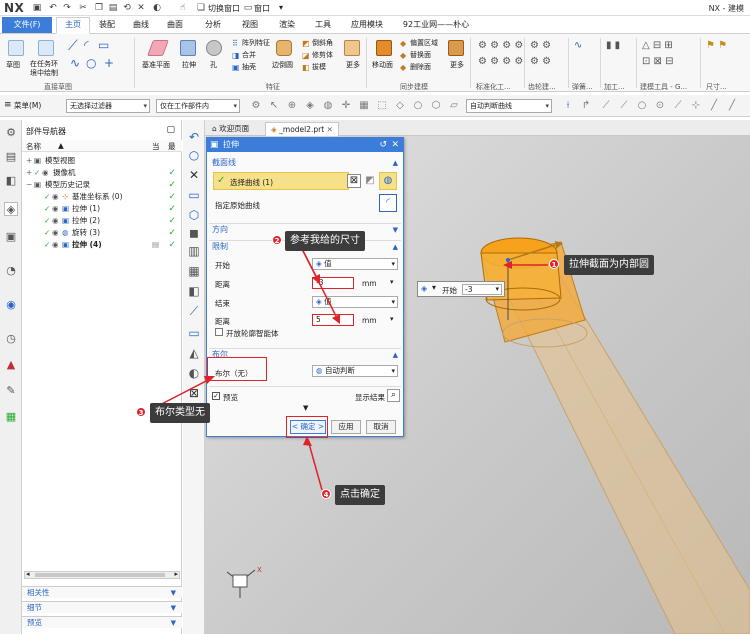 The height and width of the screenshot is (634, 750). What do you see at coordinates (388, 181) in the screenshot?
I see `curve-select-icon: ◍` at bounding box center [388, 181].